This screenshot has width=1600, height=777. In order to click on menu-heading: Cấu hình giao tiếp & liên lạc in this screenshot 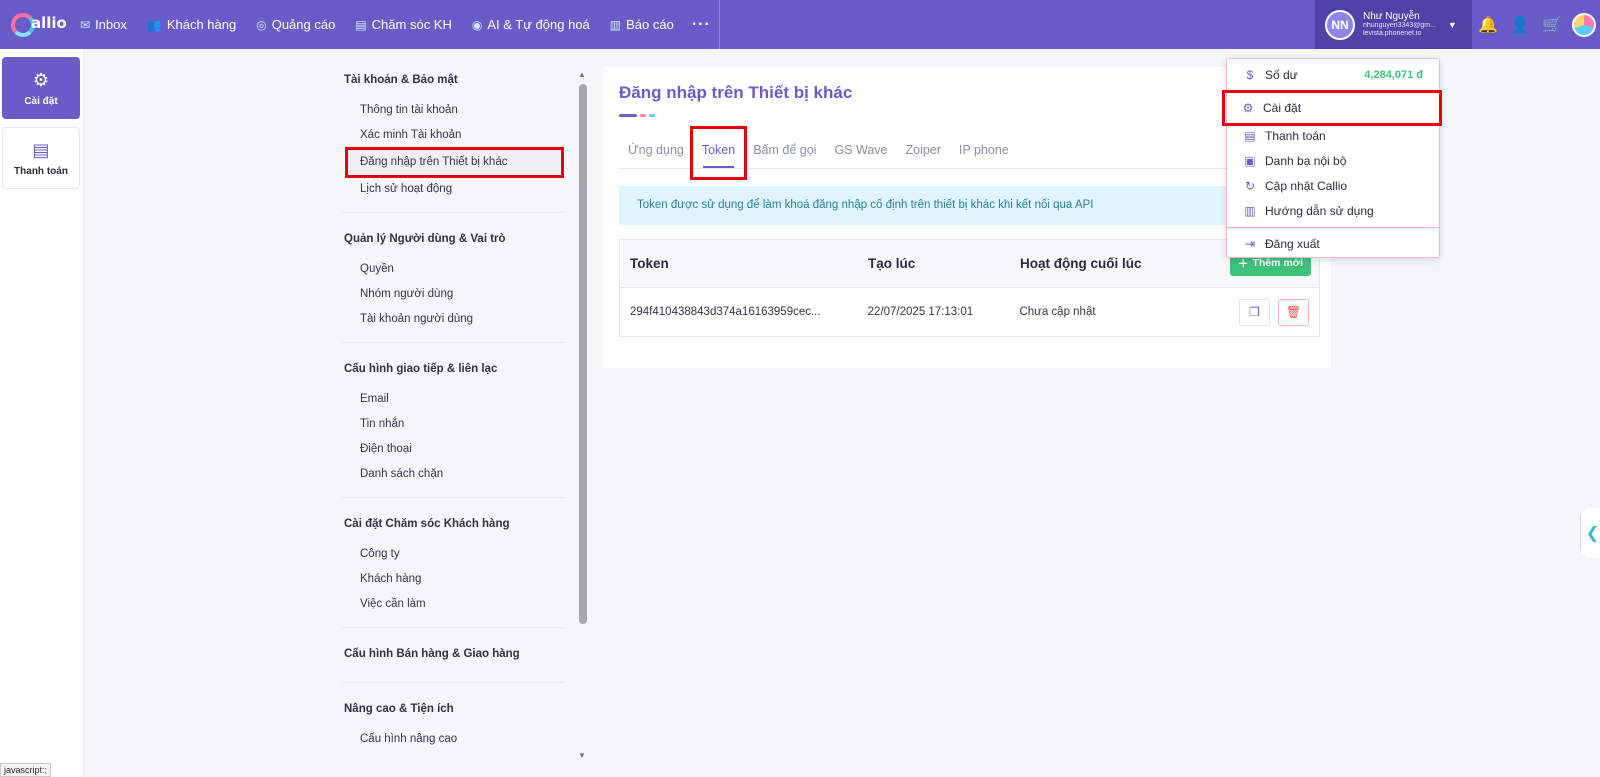, I will do `click(421, 369)`.